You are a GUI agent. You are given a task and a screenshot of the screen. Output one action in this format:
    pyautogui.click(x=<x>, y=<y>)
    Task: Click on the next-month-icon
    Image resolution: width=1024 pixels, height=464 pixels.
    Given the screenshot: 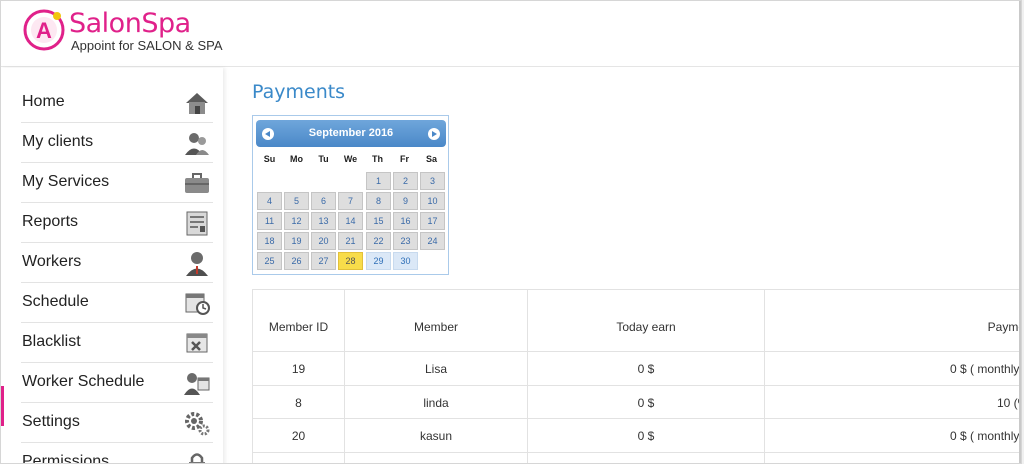 What is the action you would take?
    pyautogui.click(x=434, y=134)
    